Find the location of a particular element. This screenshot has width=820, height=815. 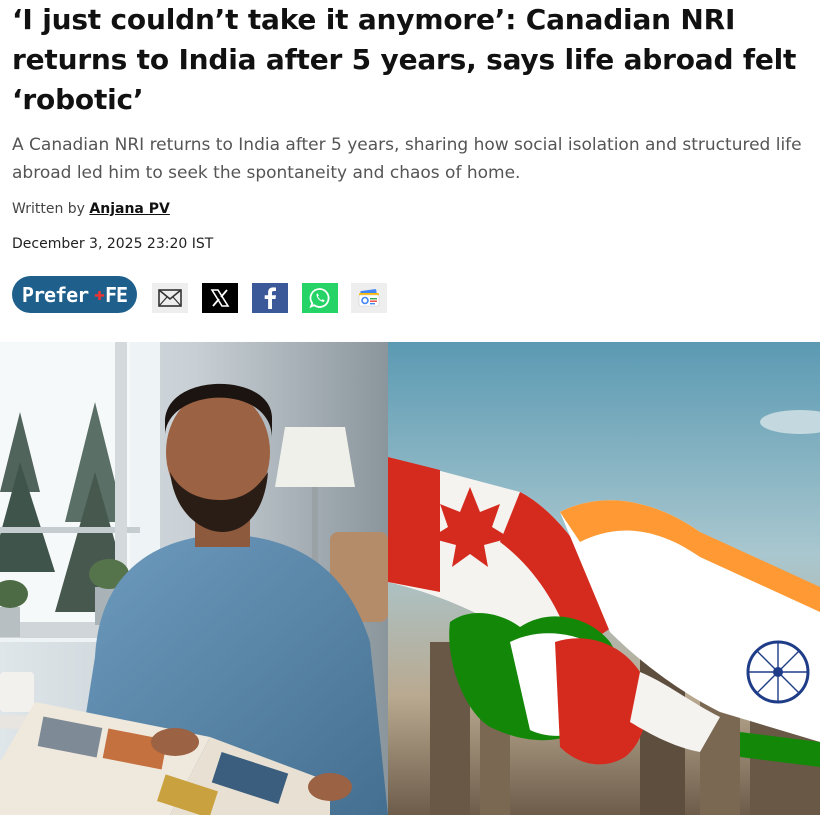

fe-label: FE is located at coordinates (116, 294).